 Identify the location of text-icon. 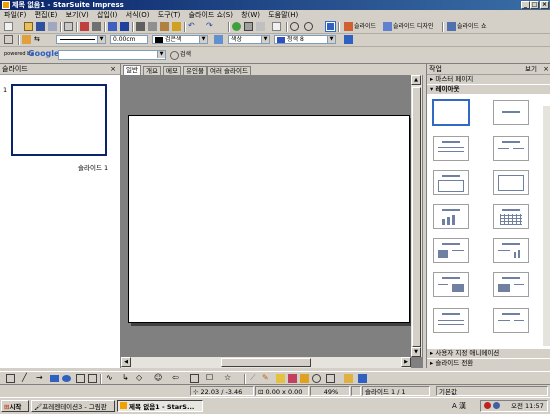
(80, 378).